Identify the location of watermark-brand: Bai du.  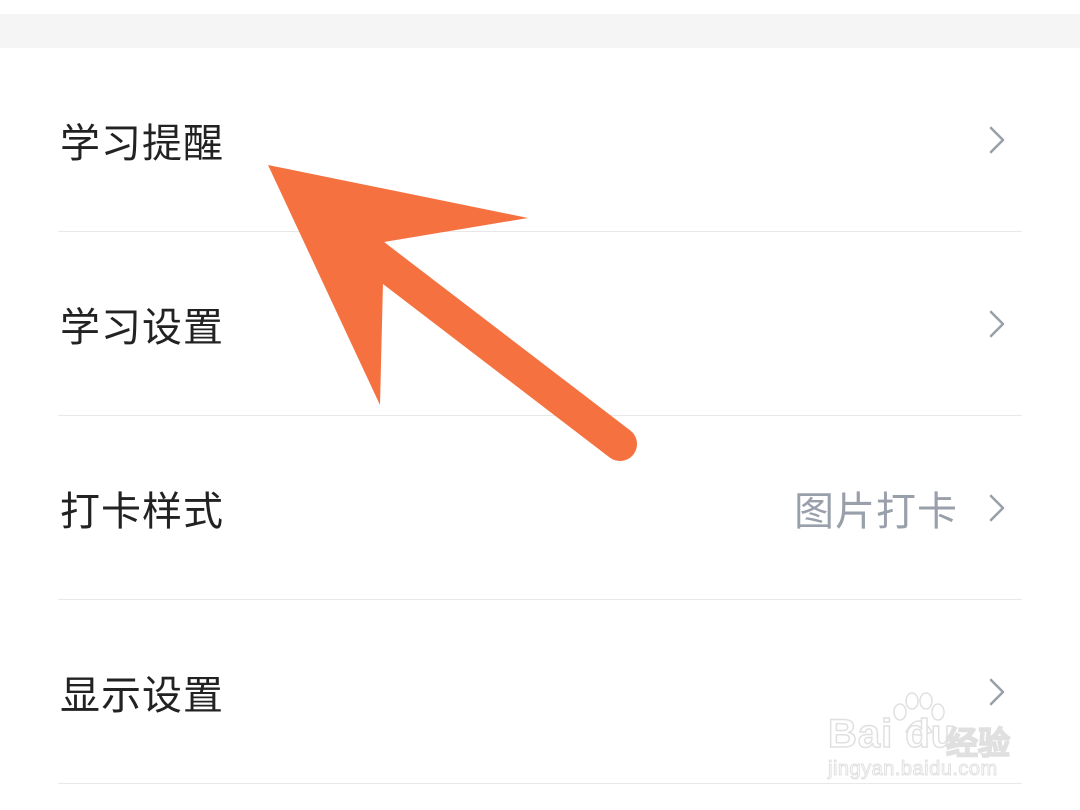
(892, 734).